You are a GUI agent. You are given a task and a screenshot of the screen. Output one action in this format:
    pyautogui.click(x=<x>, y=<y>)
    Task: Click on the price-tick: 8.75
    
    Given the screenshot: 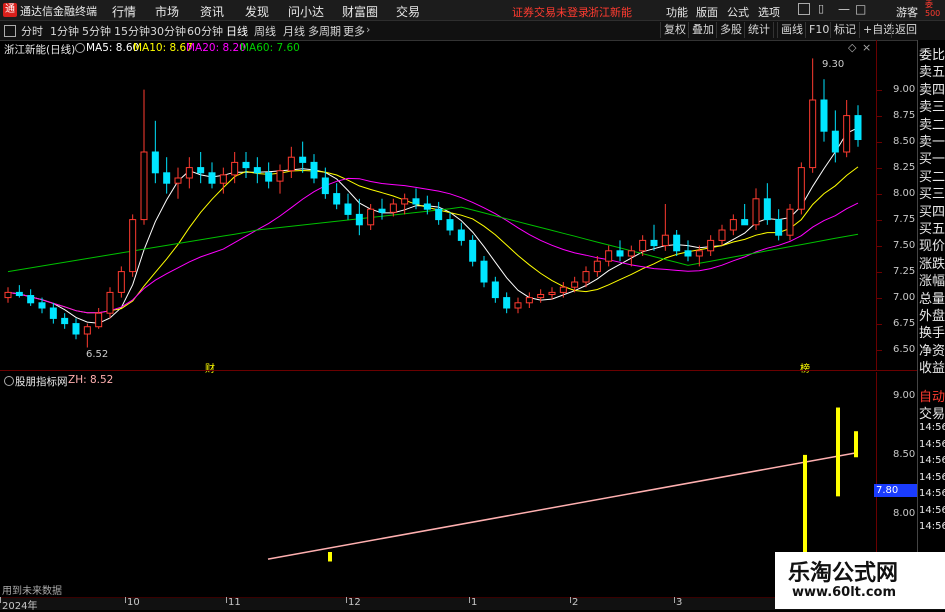 What is the action you would take?
    pyautogui.click(x=904, y=115)
    